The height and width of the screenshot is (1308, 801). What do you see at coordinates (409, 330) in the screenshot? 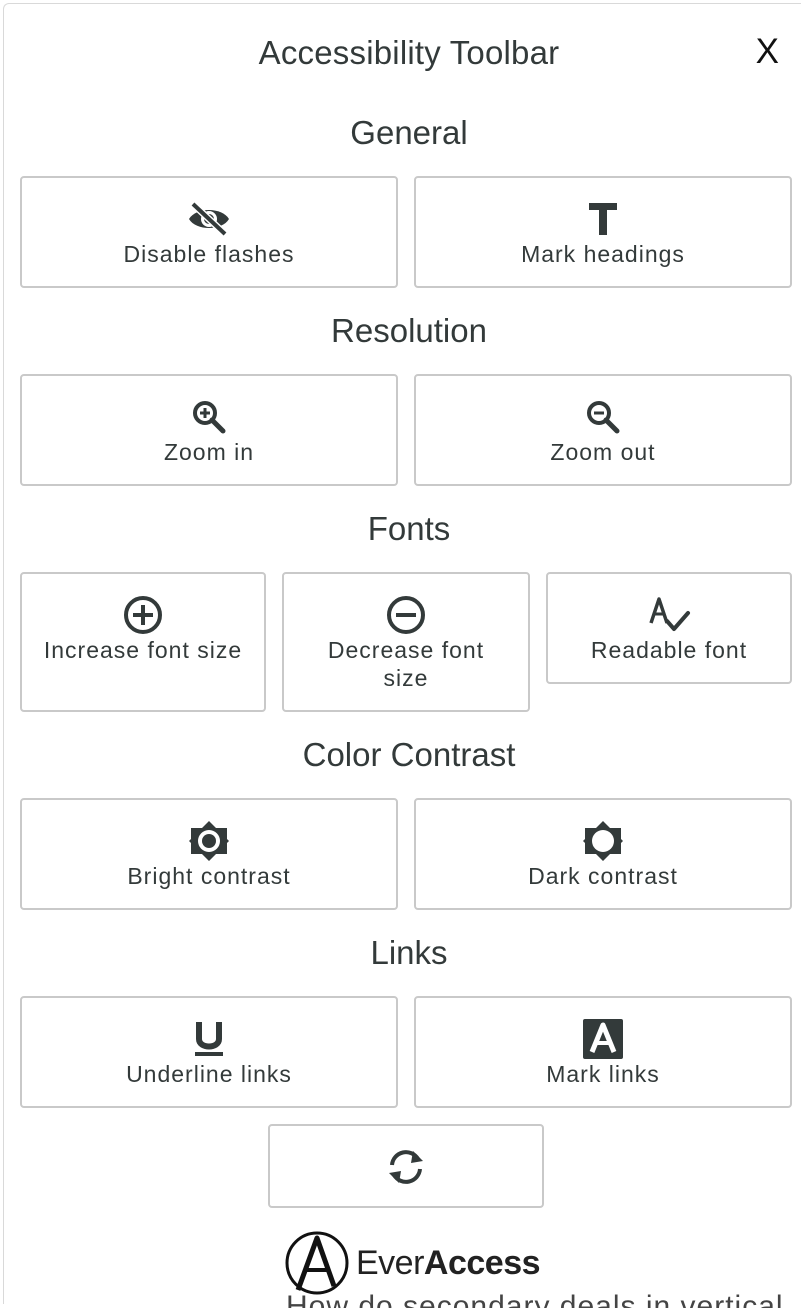
I see `section-title-resolution: Resolution` at bounding box center [409, 330].